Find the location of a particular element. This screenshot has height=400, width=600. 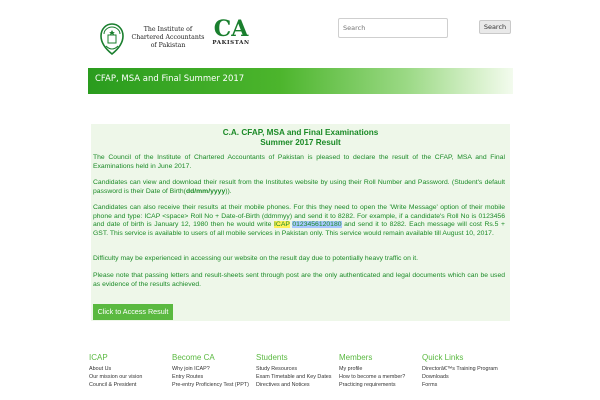

ca-logo-country: PAKISTAN is located at coordinates (231, 43).